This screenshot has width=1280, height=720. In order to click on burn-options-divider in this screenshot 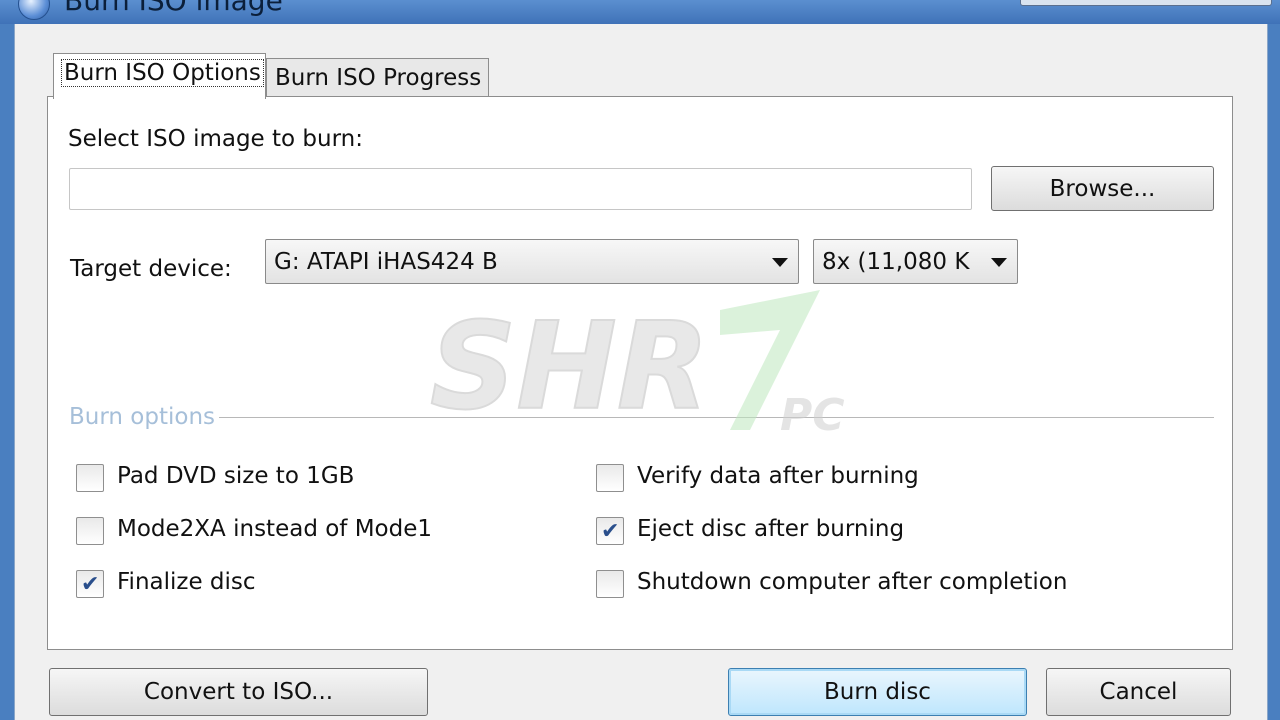, I will do `click(641, 417)`.